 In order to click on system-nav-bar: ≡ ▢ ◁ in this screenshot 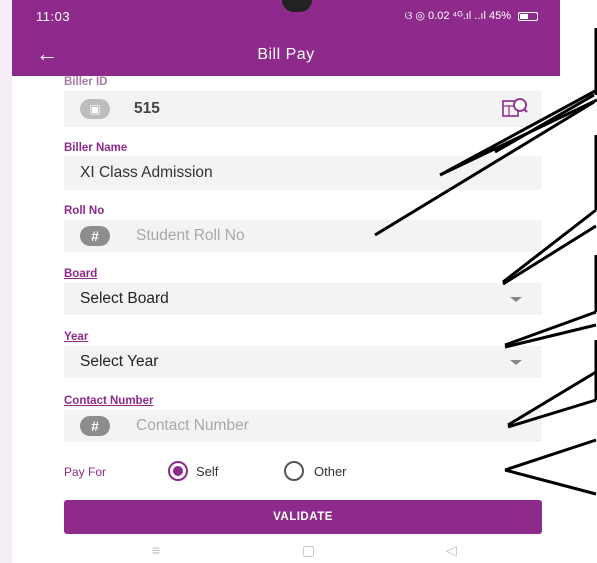, I will do `click(286, 550)`.